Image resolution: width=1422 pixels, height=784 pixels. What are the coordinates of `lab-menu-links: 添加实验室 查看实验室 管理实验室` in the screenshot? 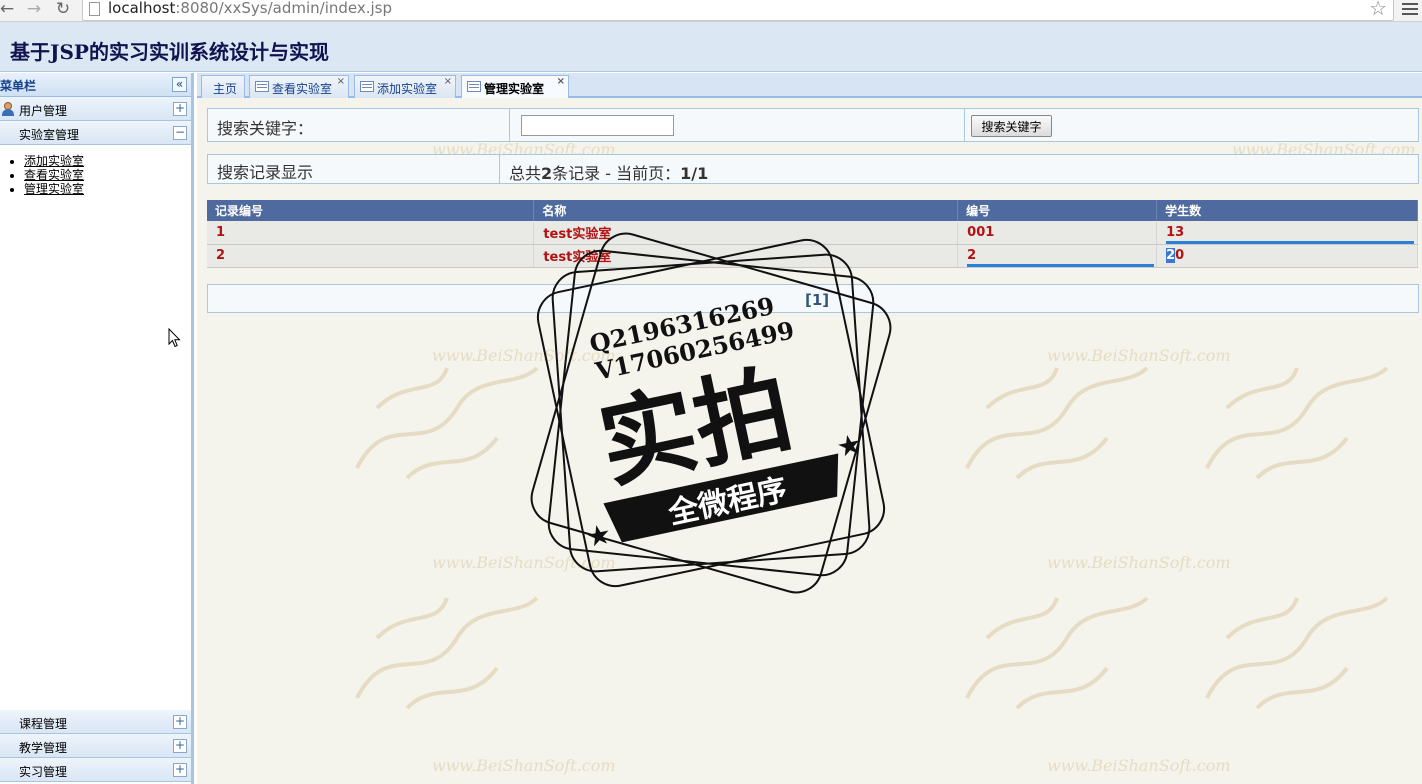 It's located at (95, 427).